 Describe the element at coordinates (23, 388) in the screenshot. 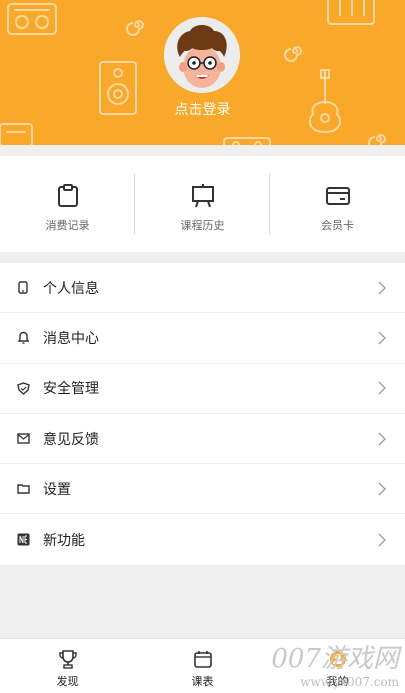

I see `shield-icon` at that location.